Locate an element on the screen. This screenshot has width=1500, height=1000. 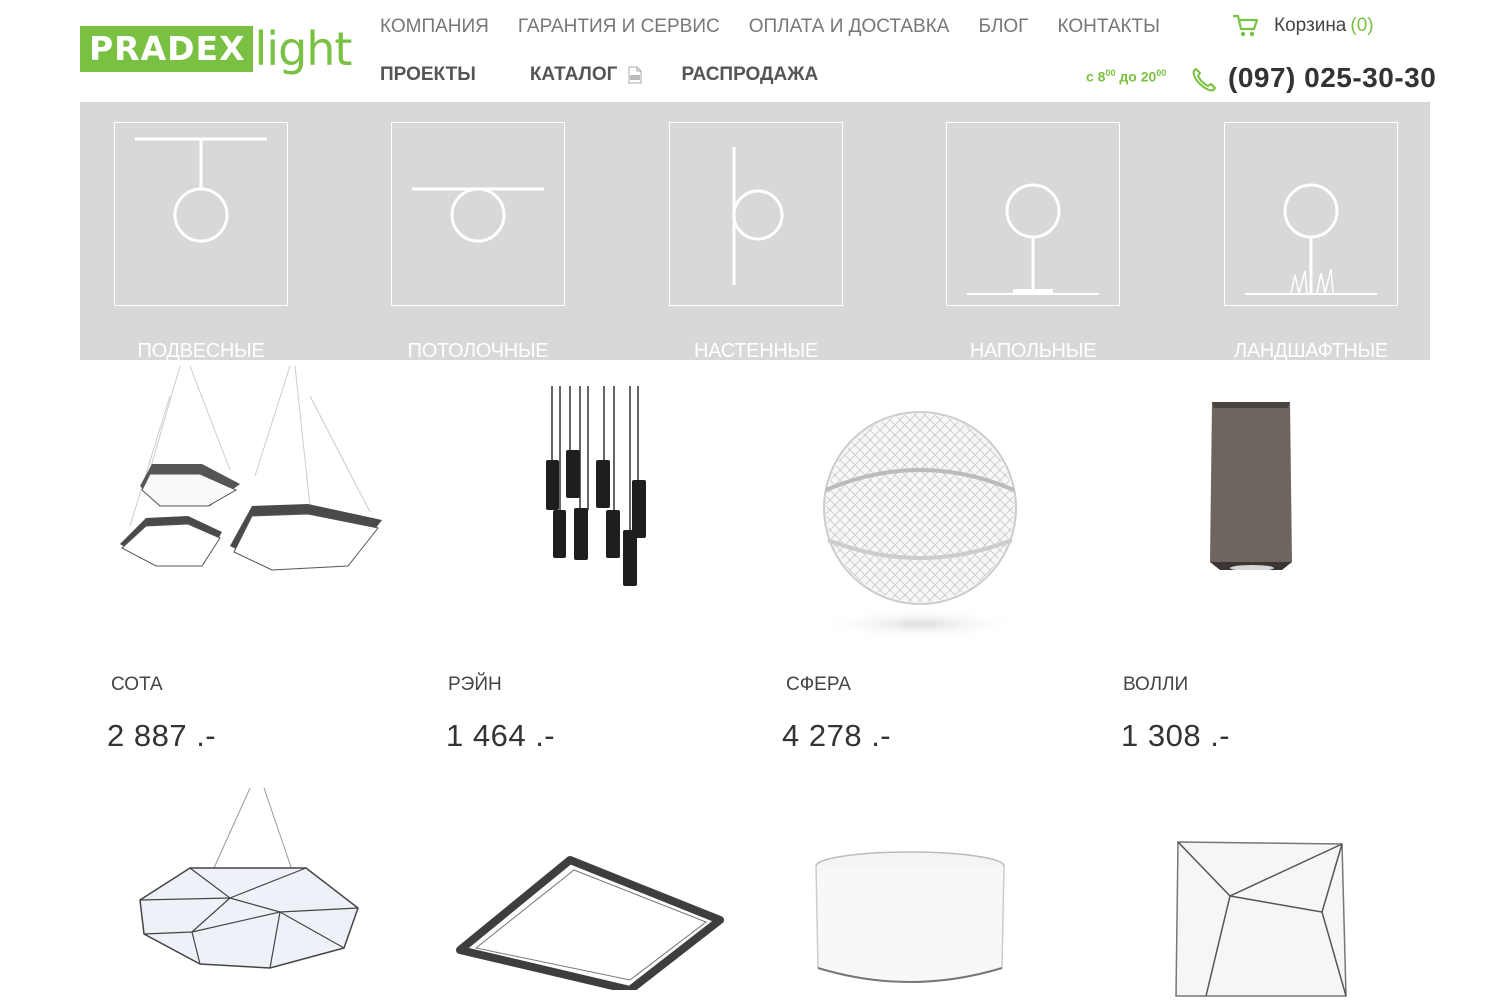
site-logo: PRADEX light is located at coordinates (216, 49).